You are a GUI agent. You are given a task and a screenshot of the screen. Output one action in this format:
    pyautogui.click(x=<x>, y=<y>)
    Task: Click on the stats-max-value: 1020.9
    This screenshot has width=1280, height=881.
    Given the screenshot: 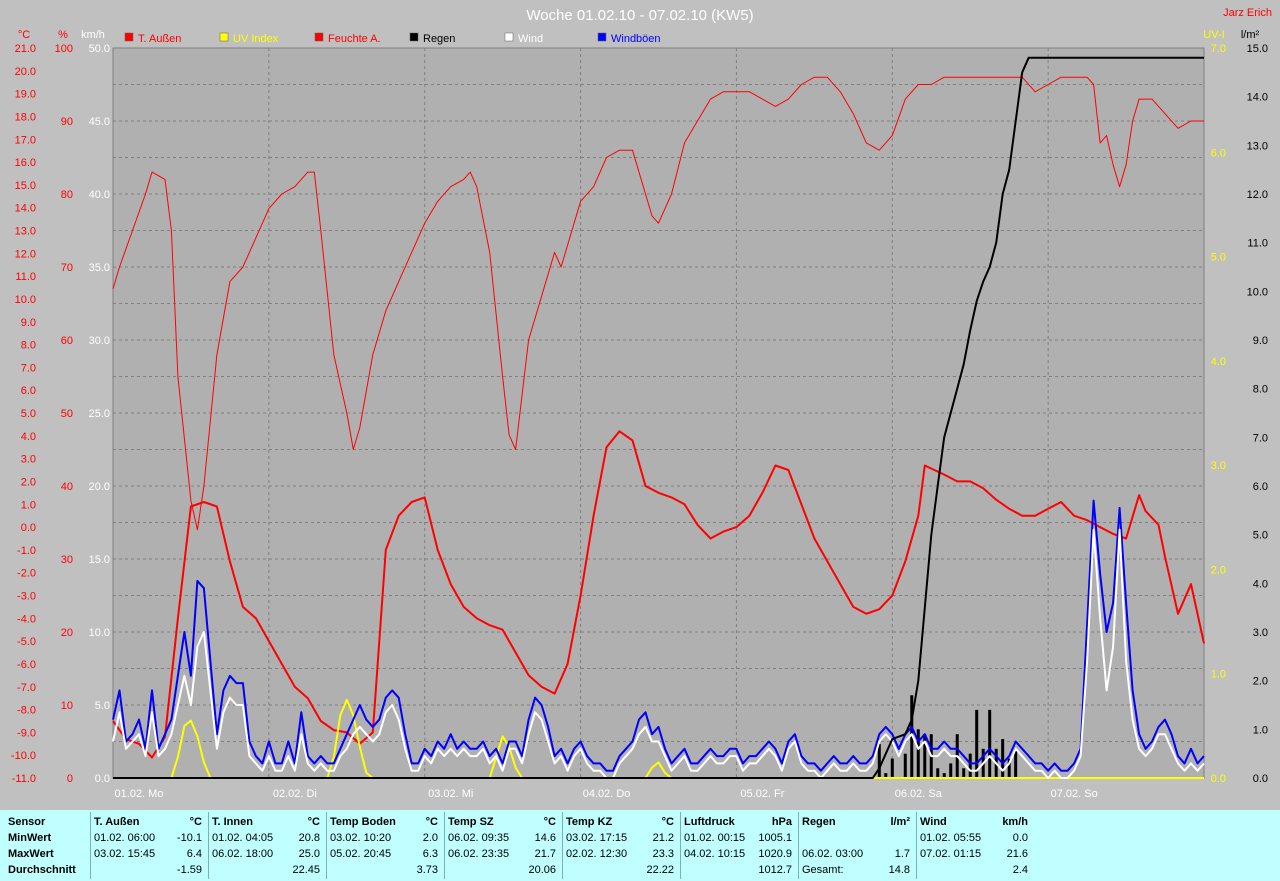 What is the action you would take?
    pyautogui.click(x=775, y=854)
    